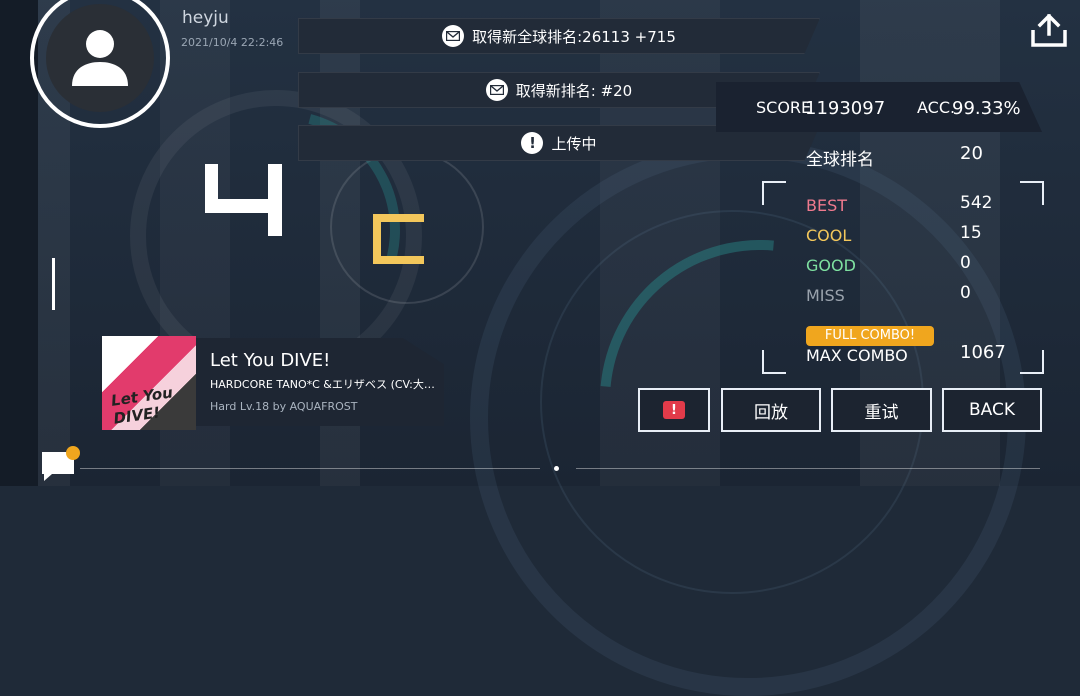  What do you see at coordinates (574, 90) in the screenshot?
I see `notification-text: 取得新排名: #20` at bounding box center [574, 90].